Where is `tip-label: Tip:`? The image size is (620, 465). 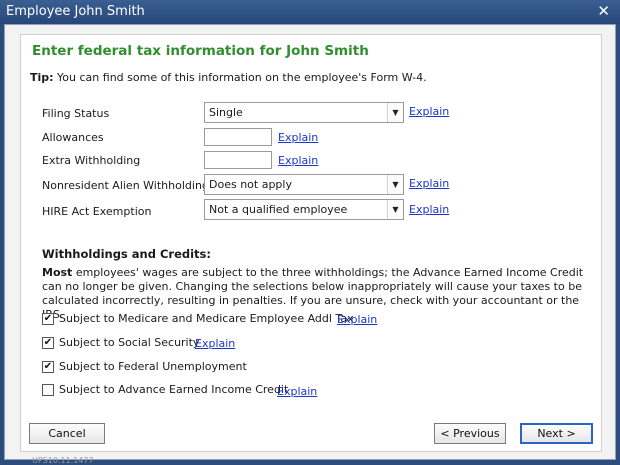
tip-label: Tip: is located at coordinates (42, 77).